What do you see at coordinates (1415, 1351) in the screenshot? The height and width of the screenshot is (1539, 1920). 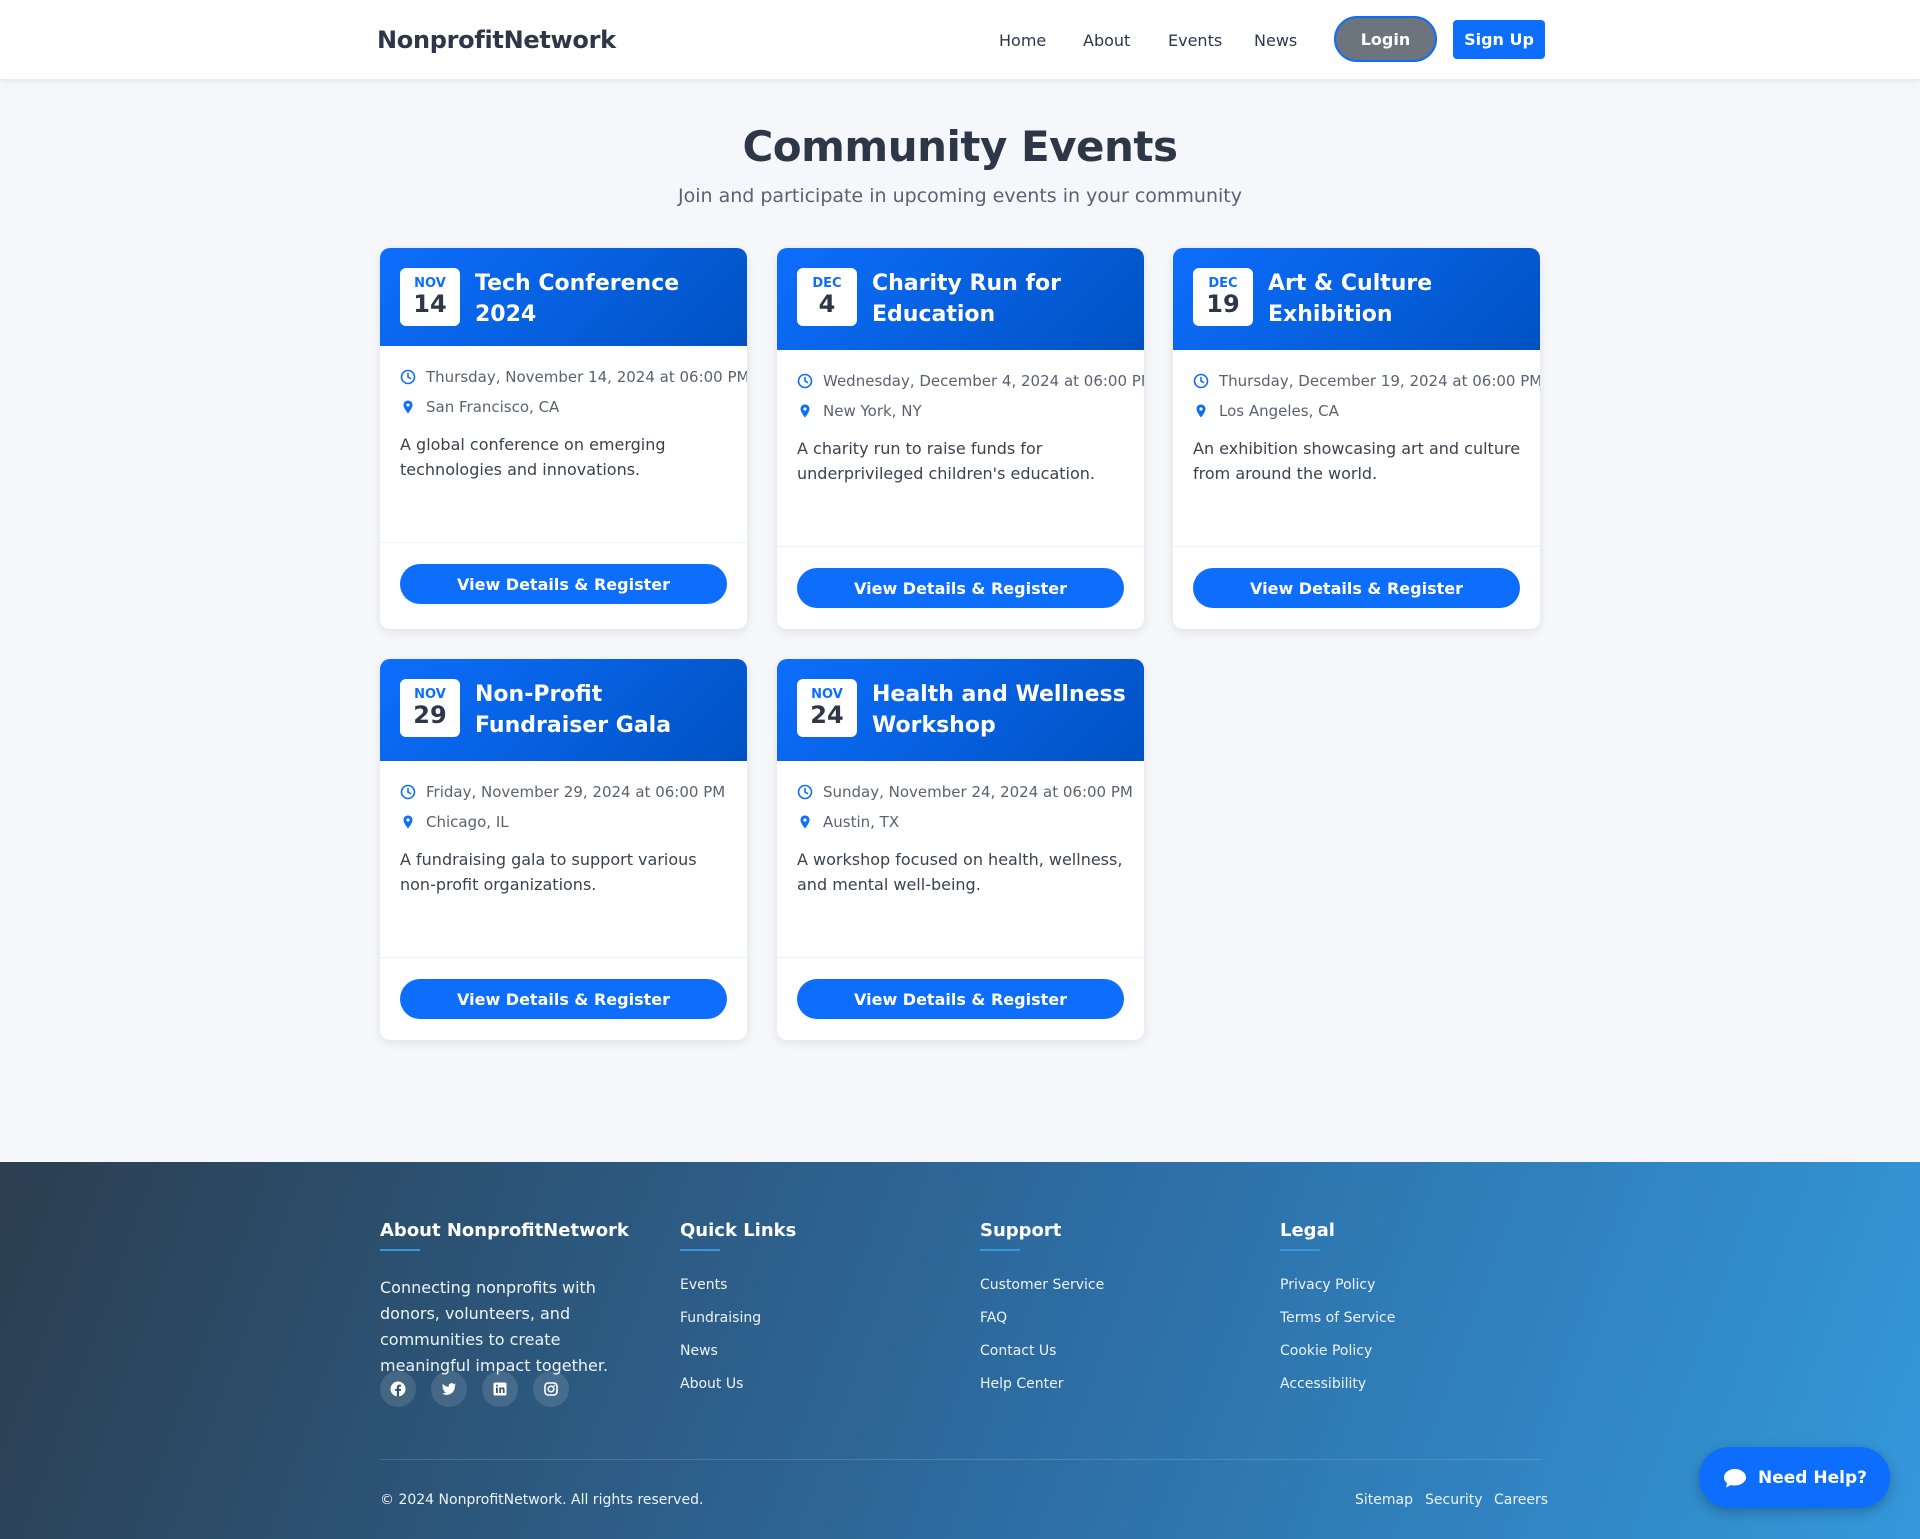 I see `footer-link-cookie-policy: Cookie Policy` at bounding box center [1415, 1351].